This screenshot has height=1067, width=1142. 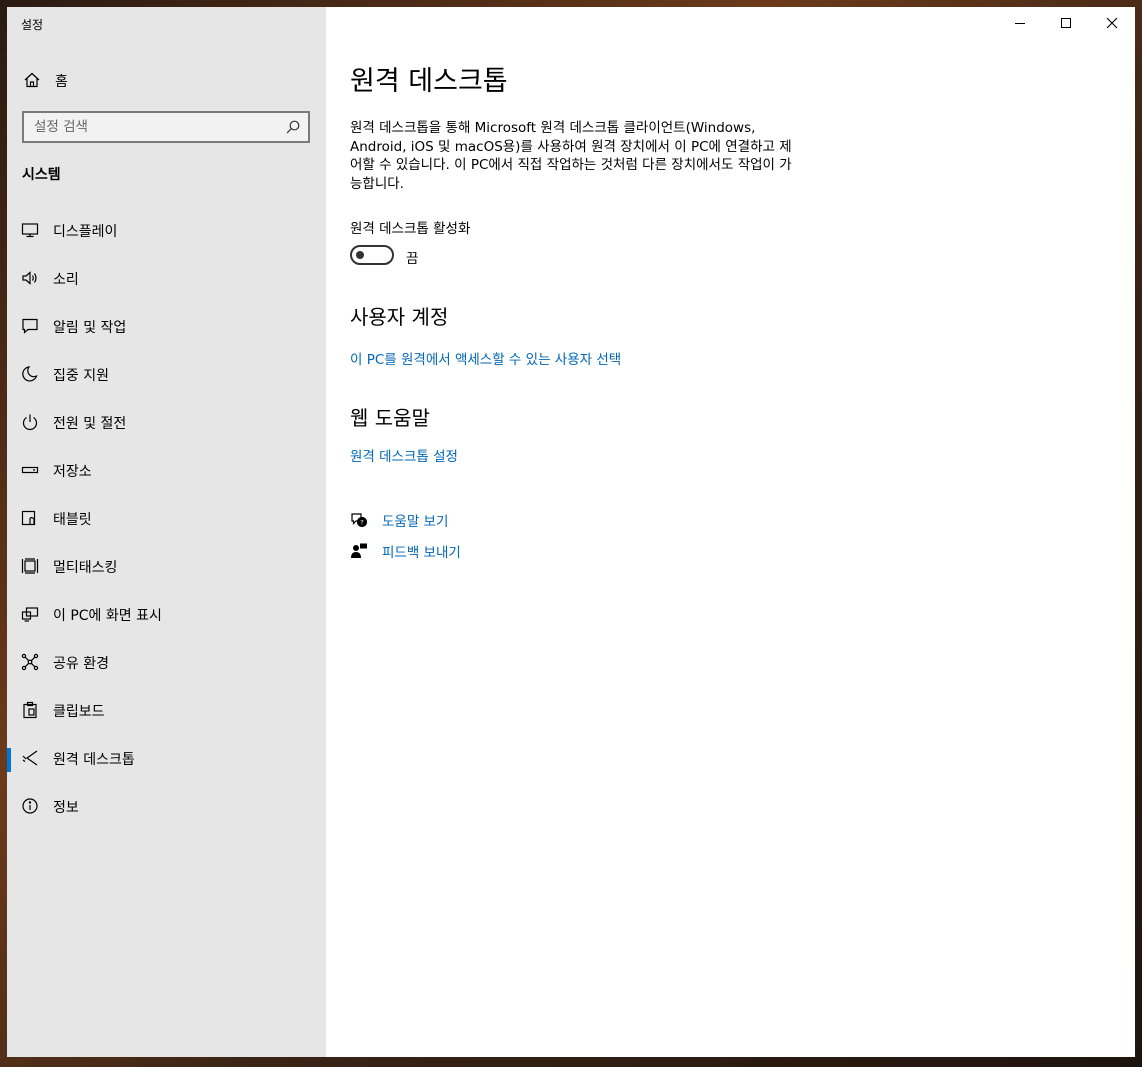 What do you see at coordinates (166, 423) in the screenshot?
I see `sidebar-item-power: 전원 및 절전` at bounding box center [166, 423].